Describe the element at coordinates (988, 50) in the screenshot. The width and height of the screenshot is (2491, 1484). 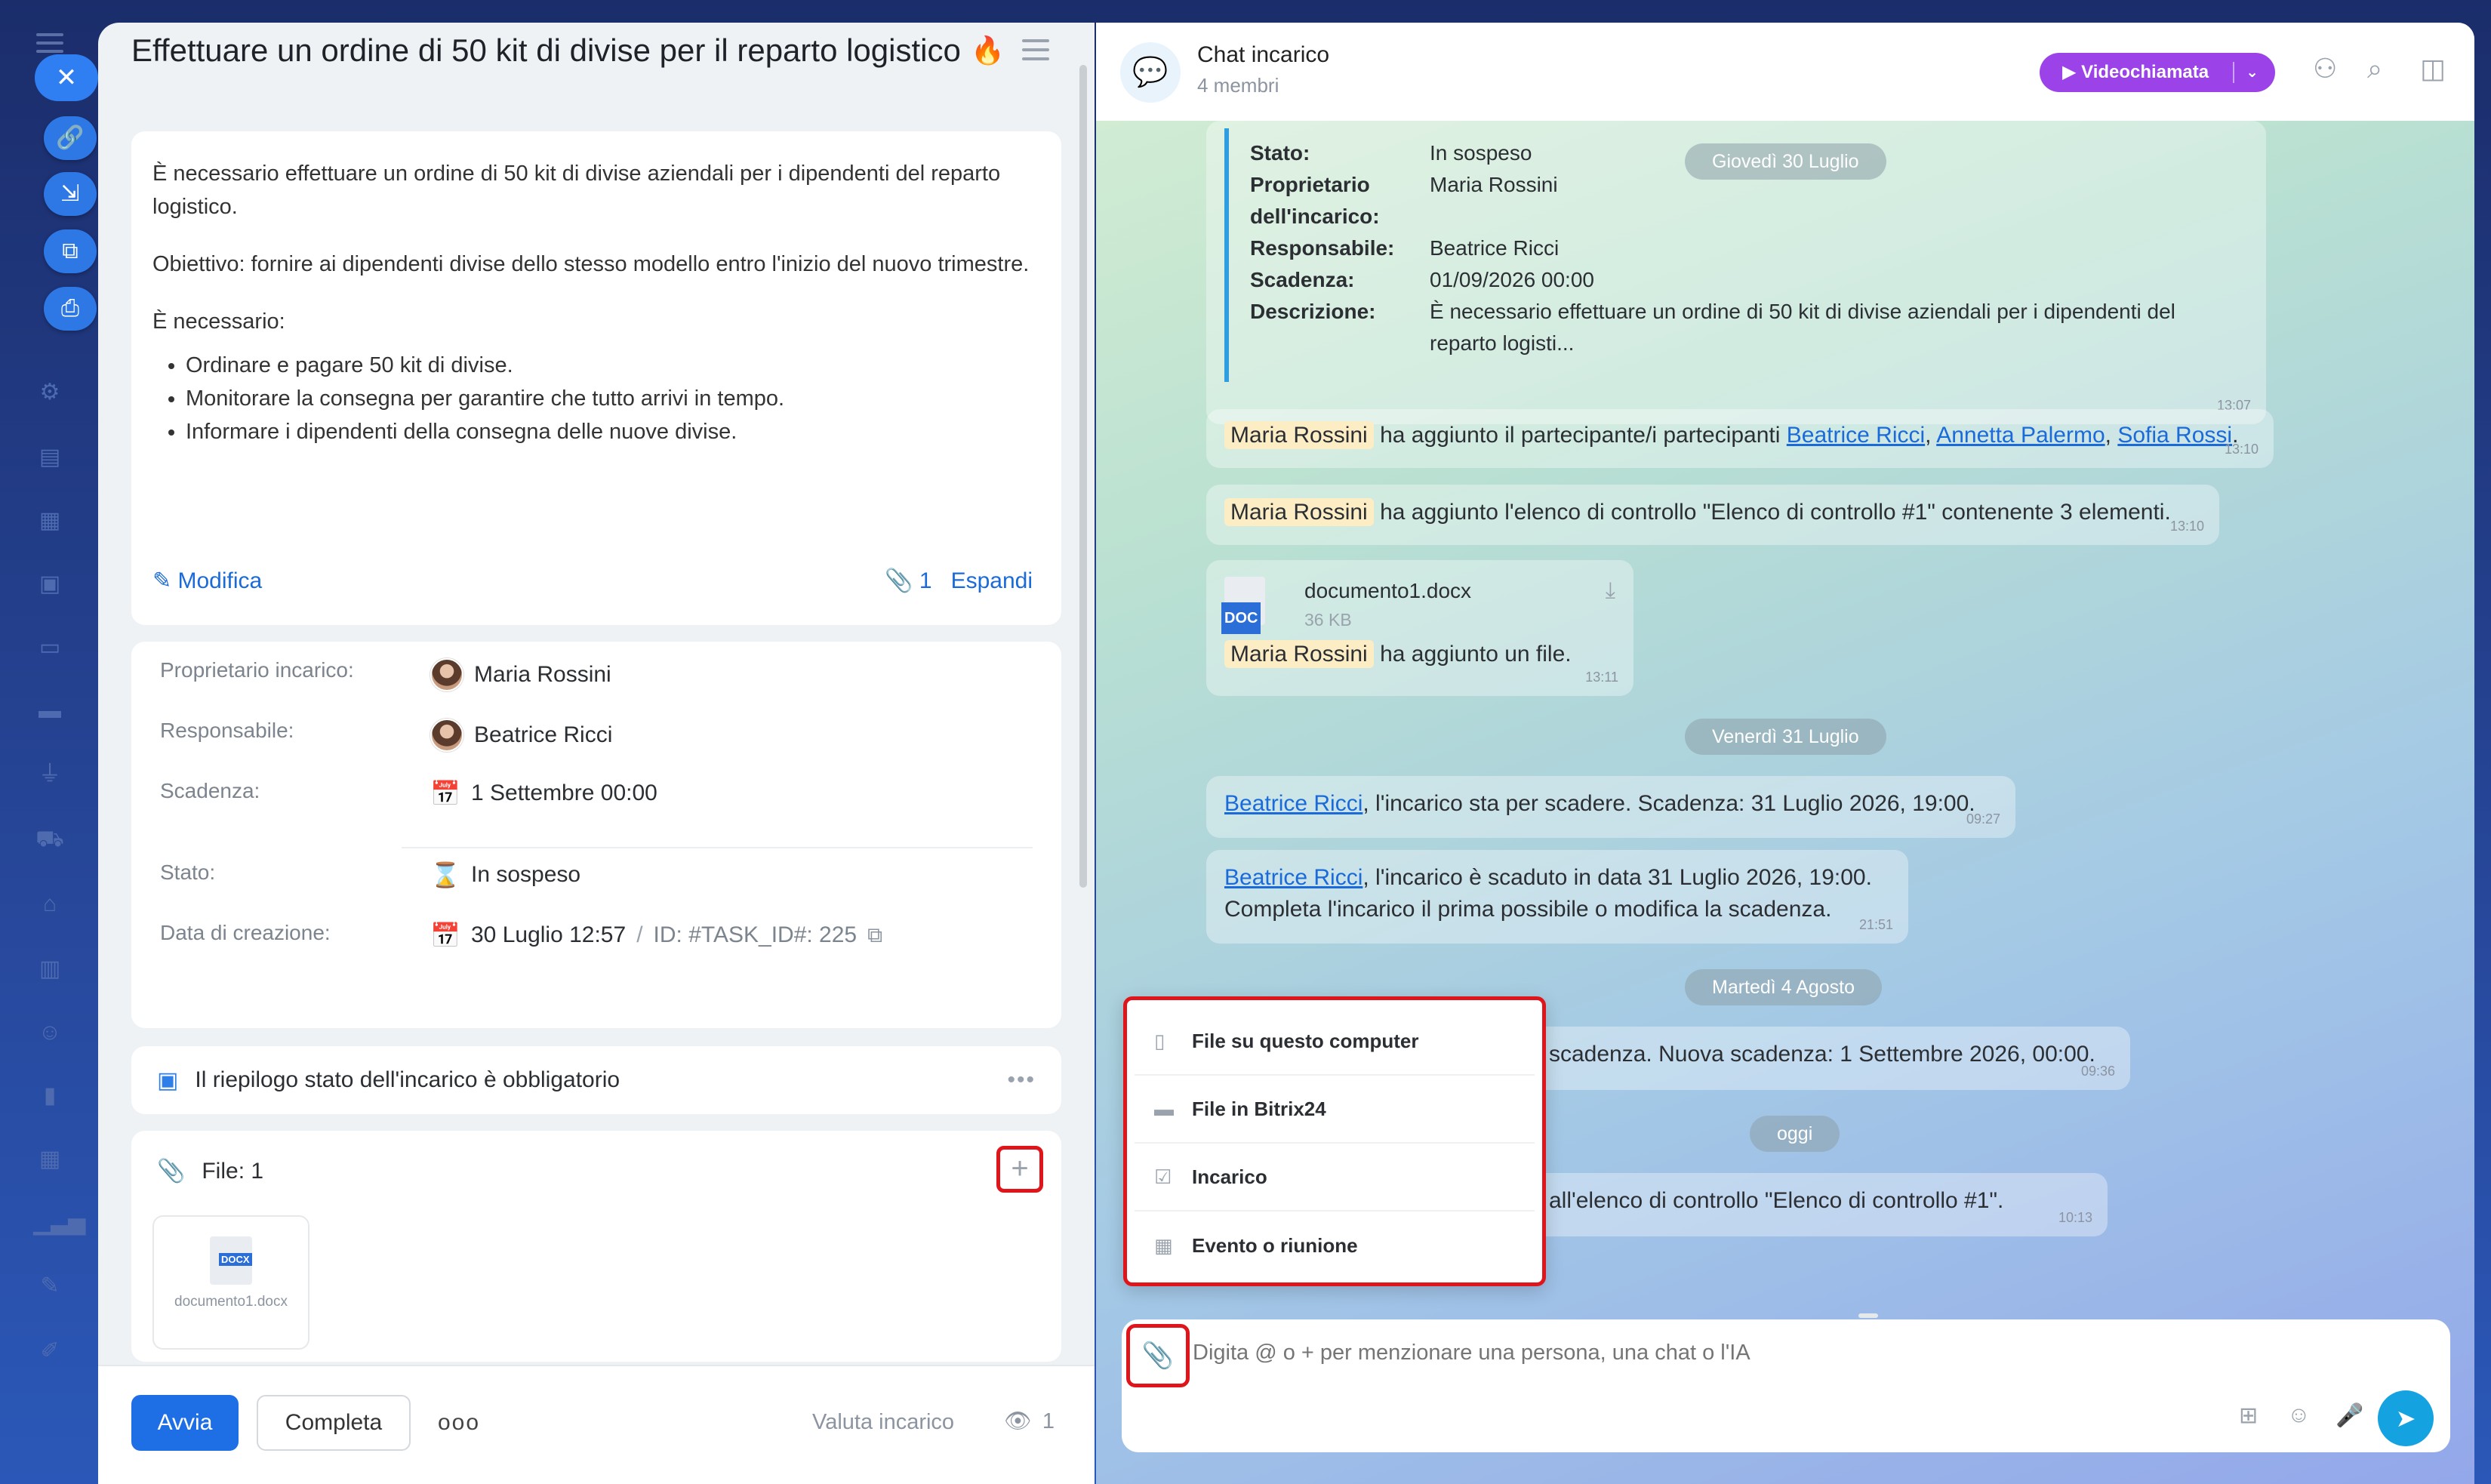
I see `fire-icon: 🔥` at that location.